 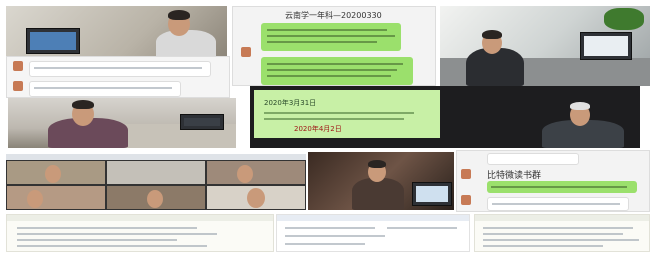 What do you see at coordinates (445, 117) in the screenshot?
I see `photo-projection-screen: 2020年3月31日 2020年4月2日` at bounding box center [445, 117].